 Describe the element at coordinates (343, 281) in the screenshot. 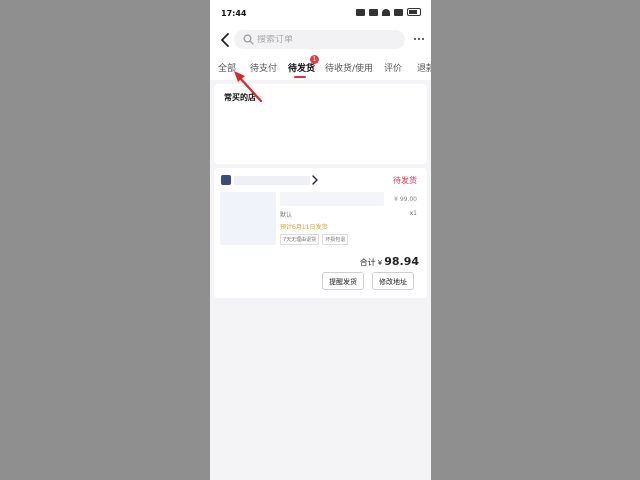

I see `remind-shipment-button: 提醒发货` at that location.